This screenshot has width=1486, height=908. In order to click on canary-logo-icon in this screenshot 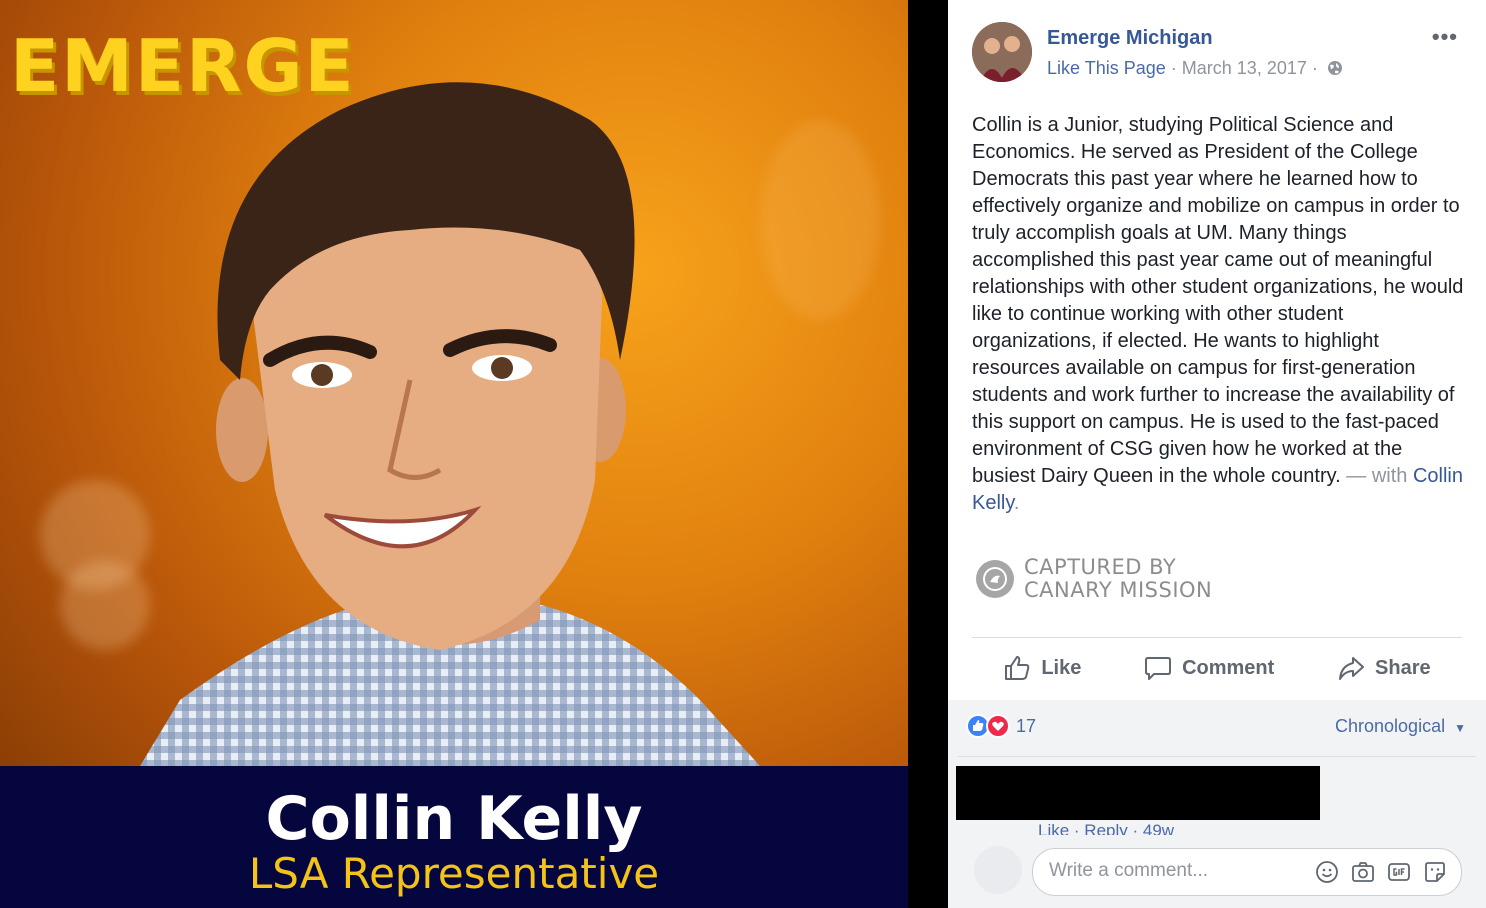, I will do `click(995, 579)`.